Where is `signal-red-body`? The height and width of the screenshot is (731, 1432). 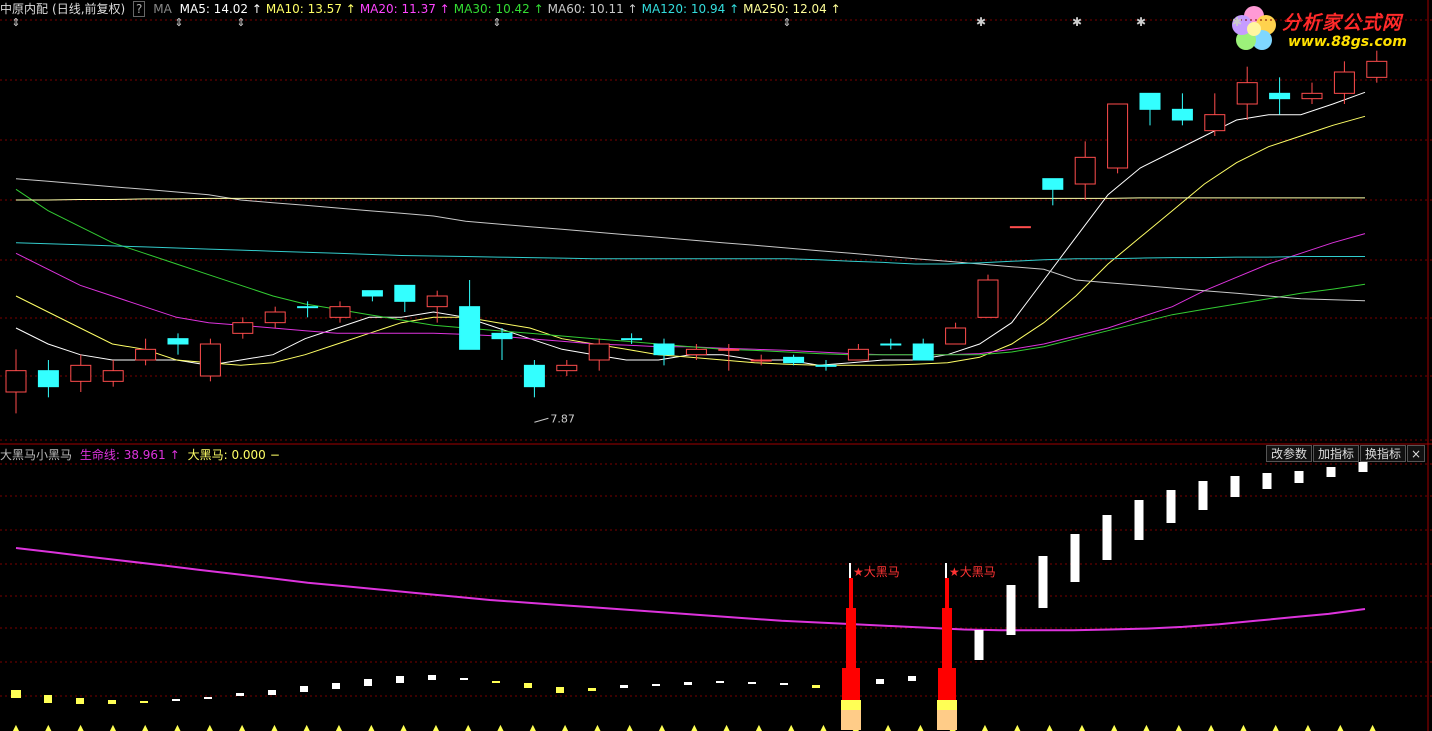 signal-red-body is located at coordinates (947, 684).